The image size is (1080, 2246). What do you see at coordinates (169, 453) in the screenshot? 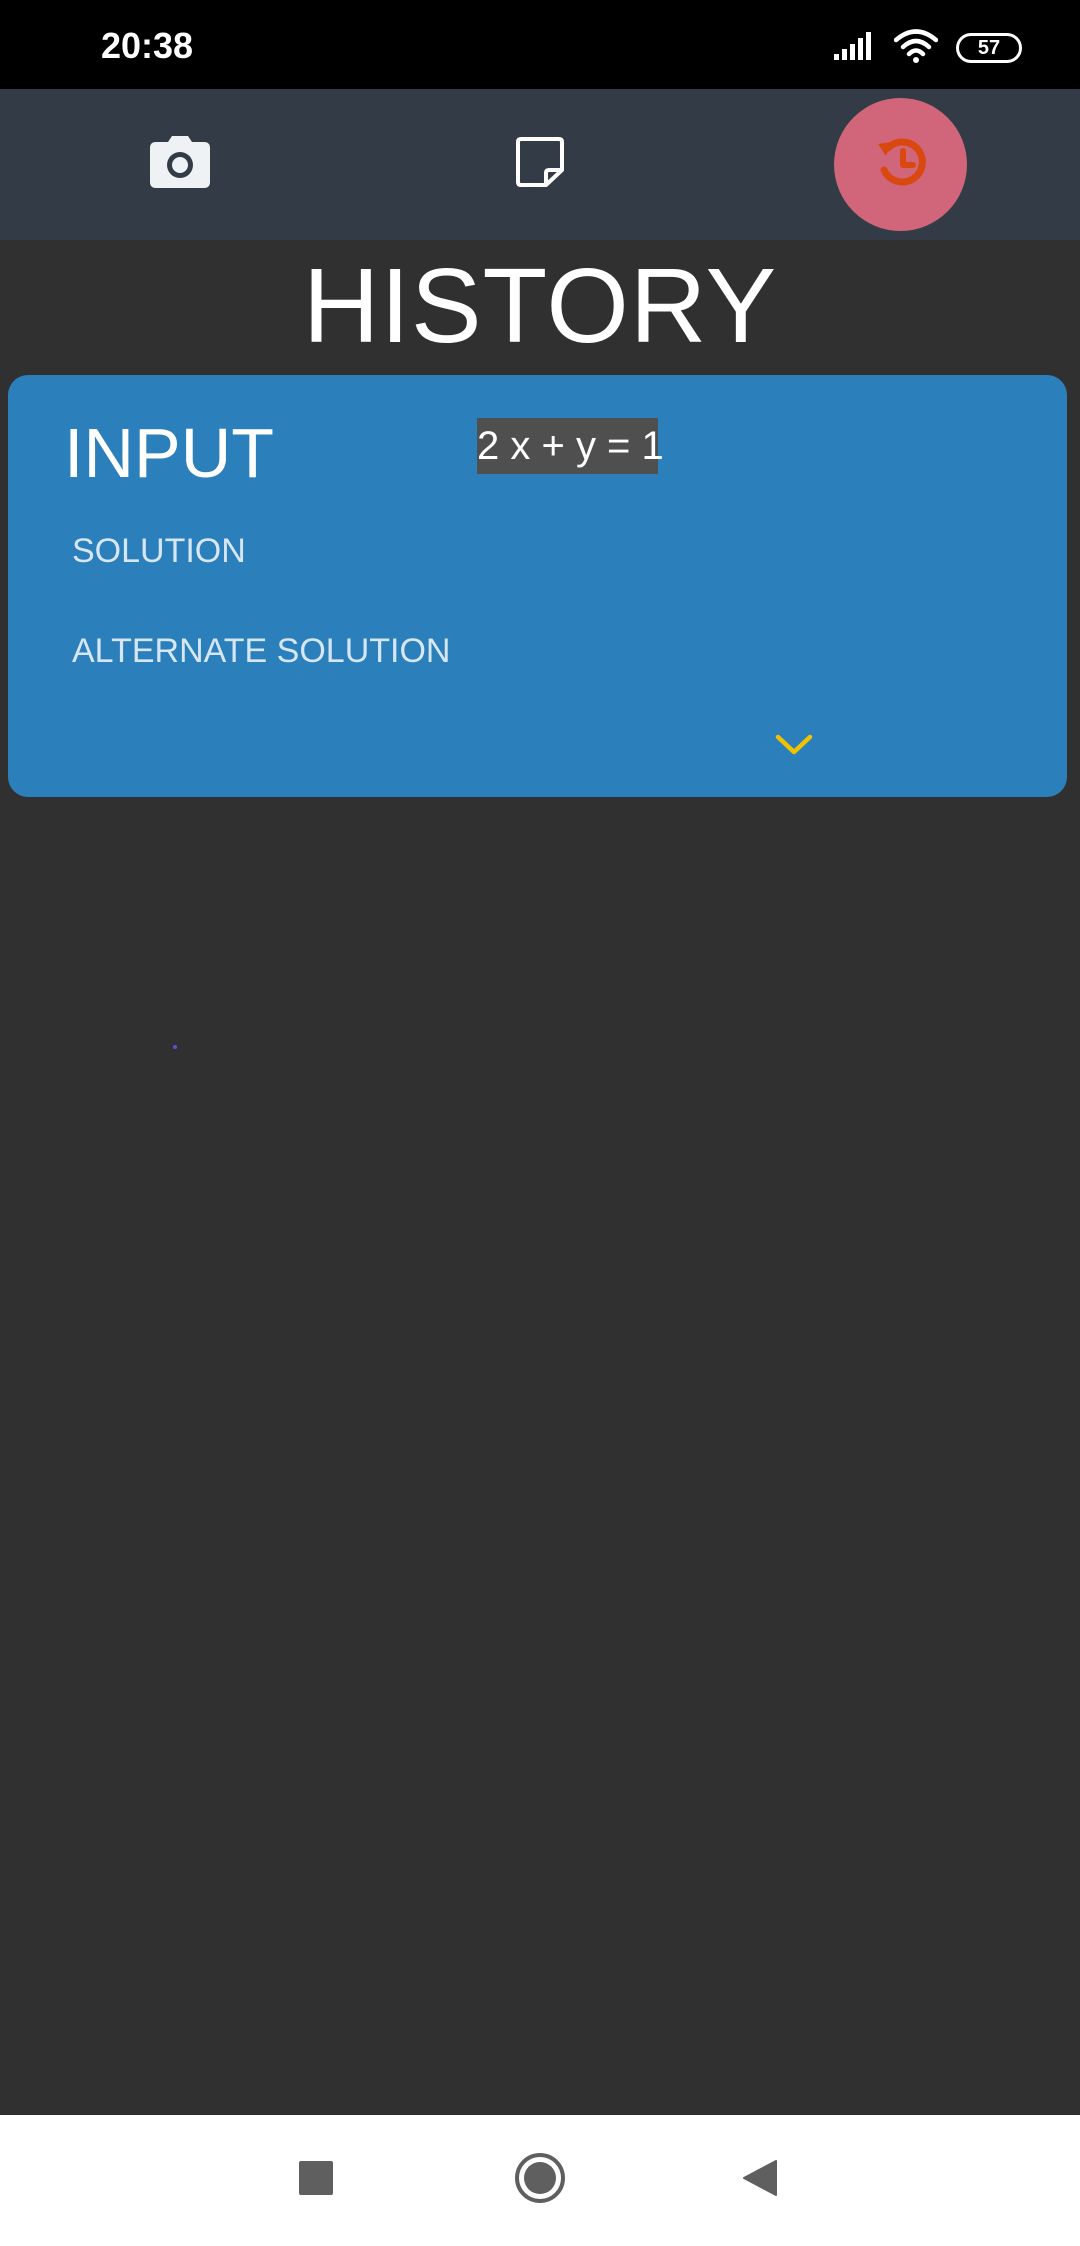
I see `input-label: INPUT` at bounding box center [169, 453].